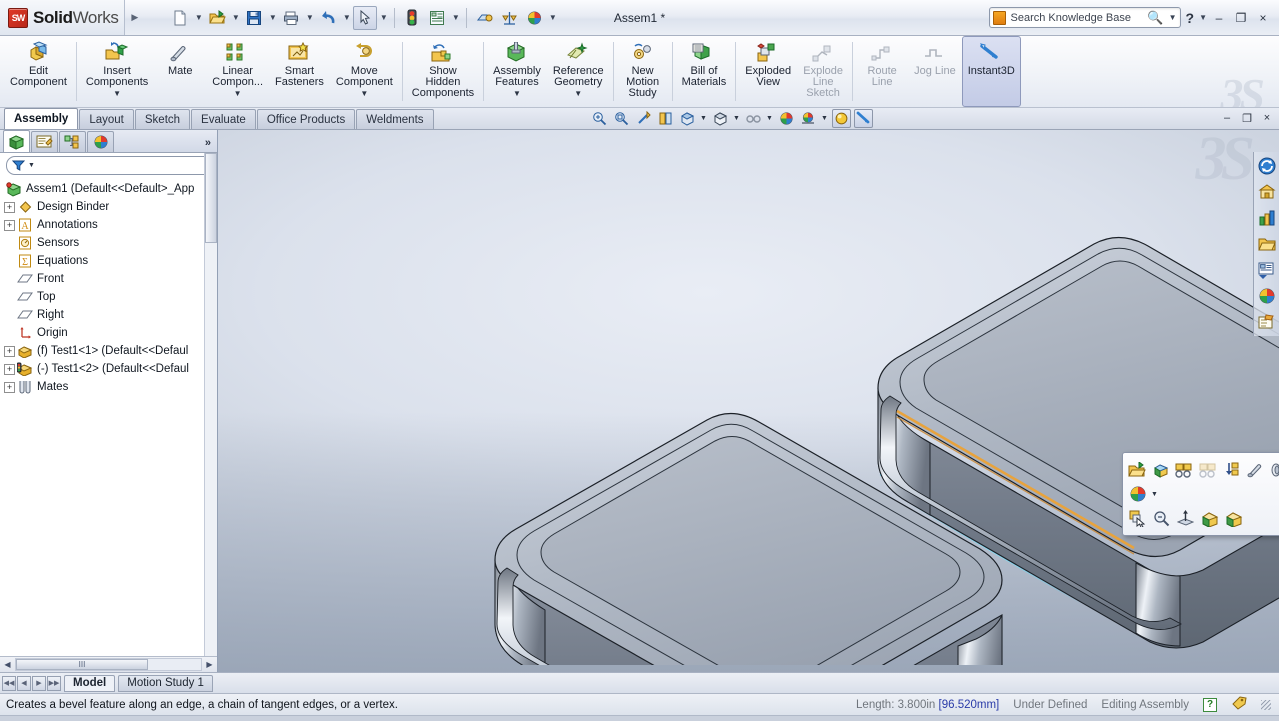 This screenshot has width=1279, height=721. I want to click on component-properties-icon, so click(1184, 470).